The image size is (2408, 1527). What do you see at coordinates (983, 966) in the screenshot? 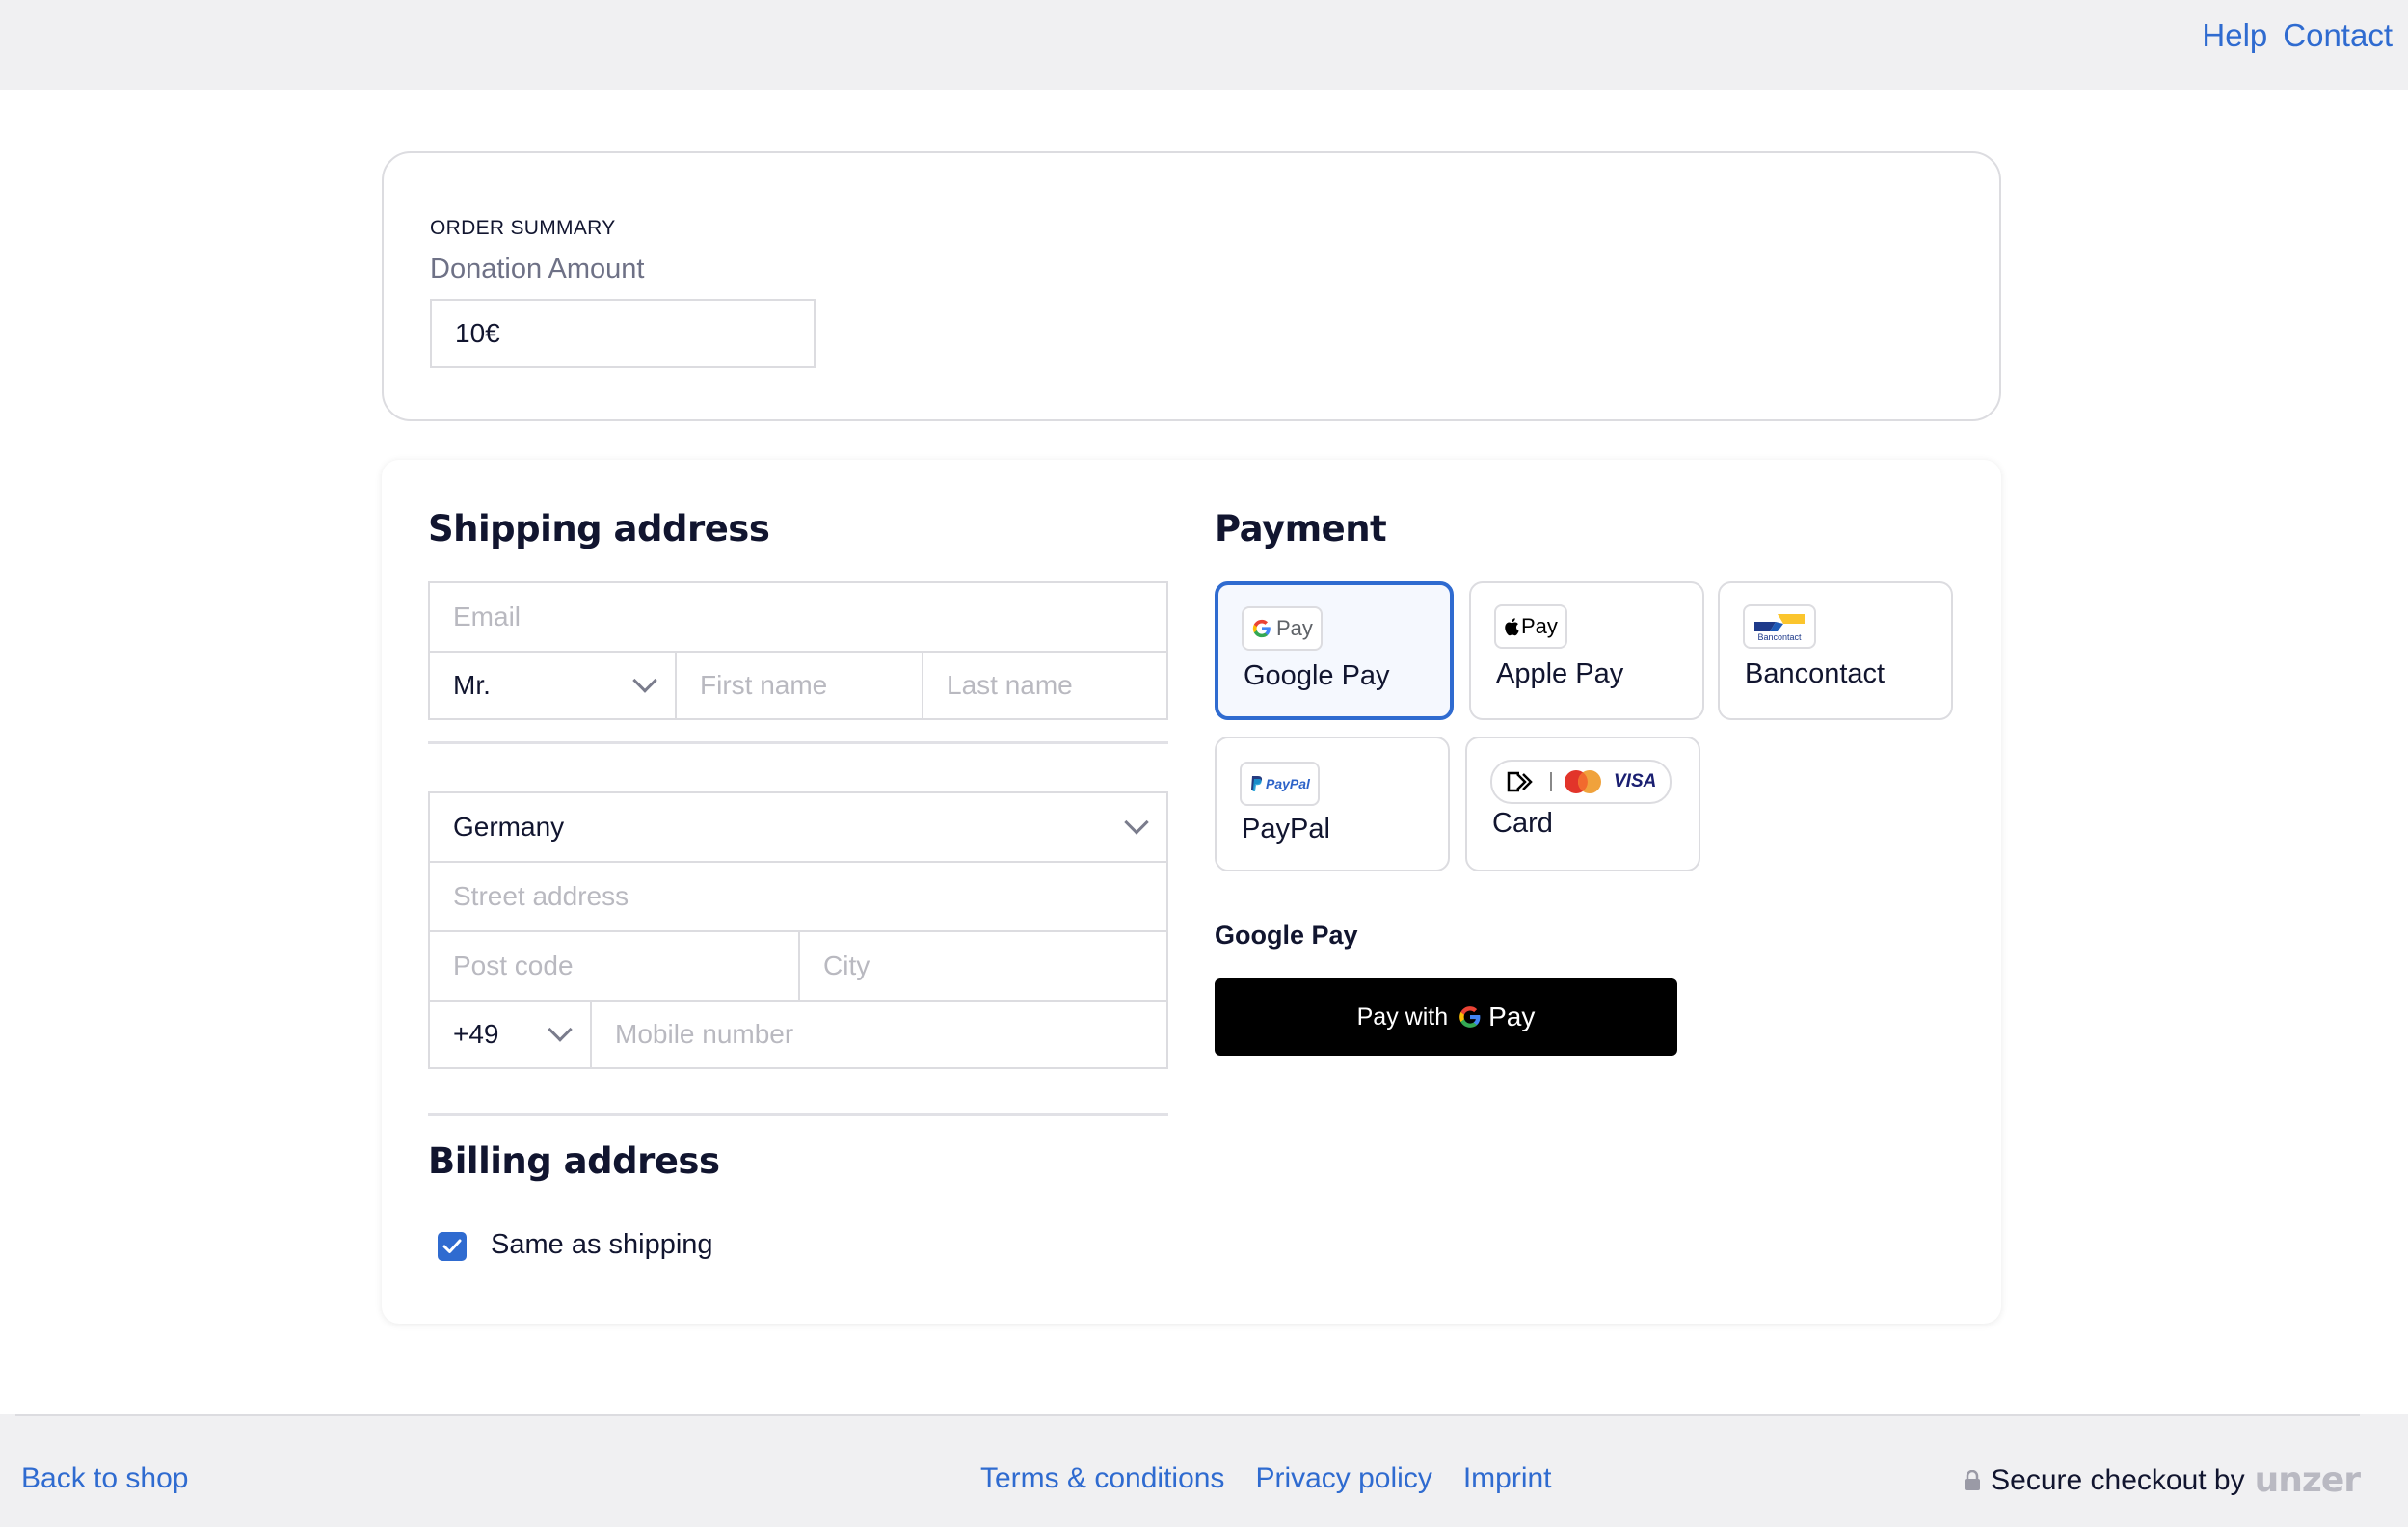
I see `city-field: City` at bounding box center [983, 966].